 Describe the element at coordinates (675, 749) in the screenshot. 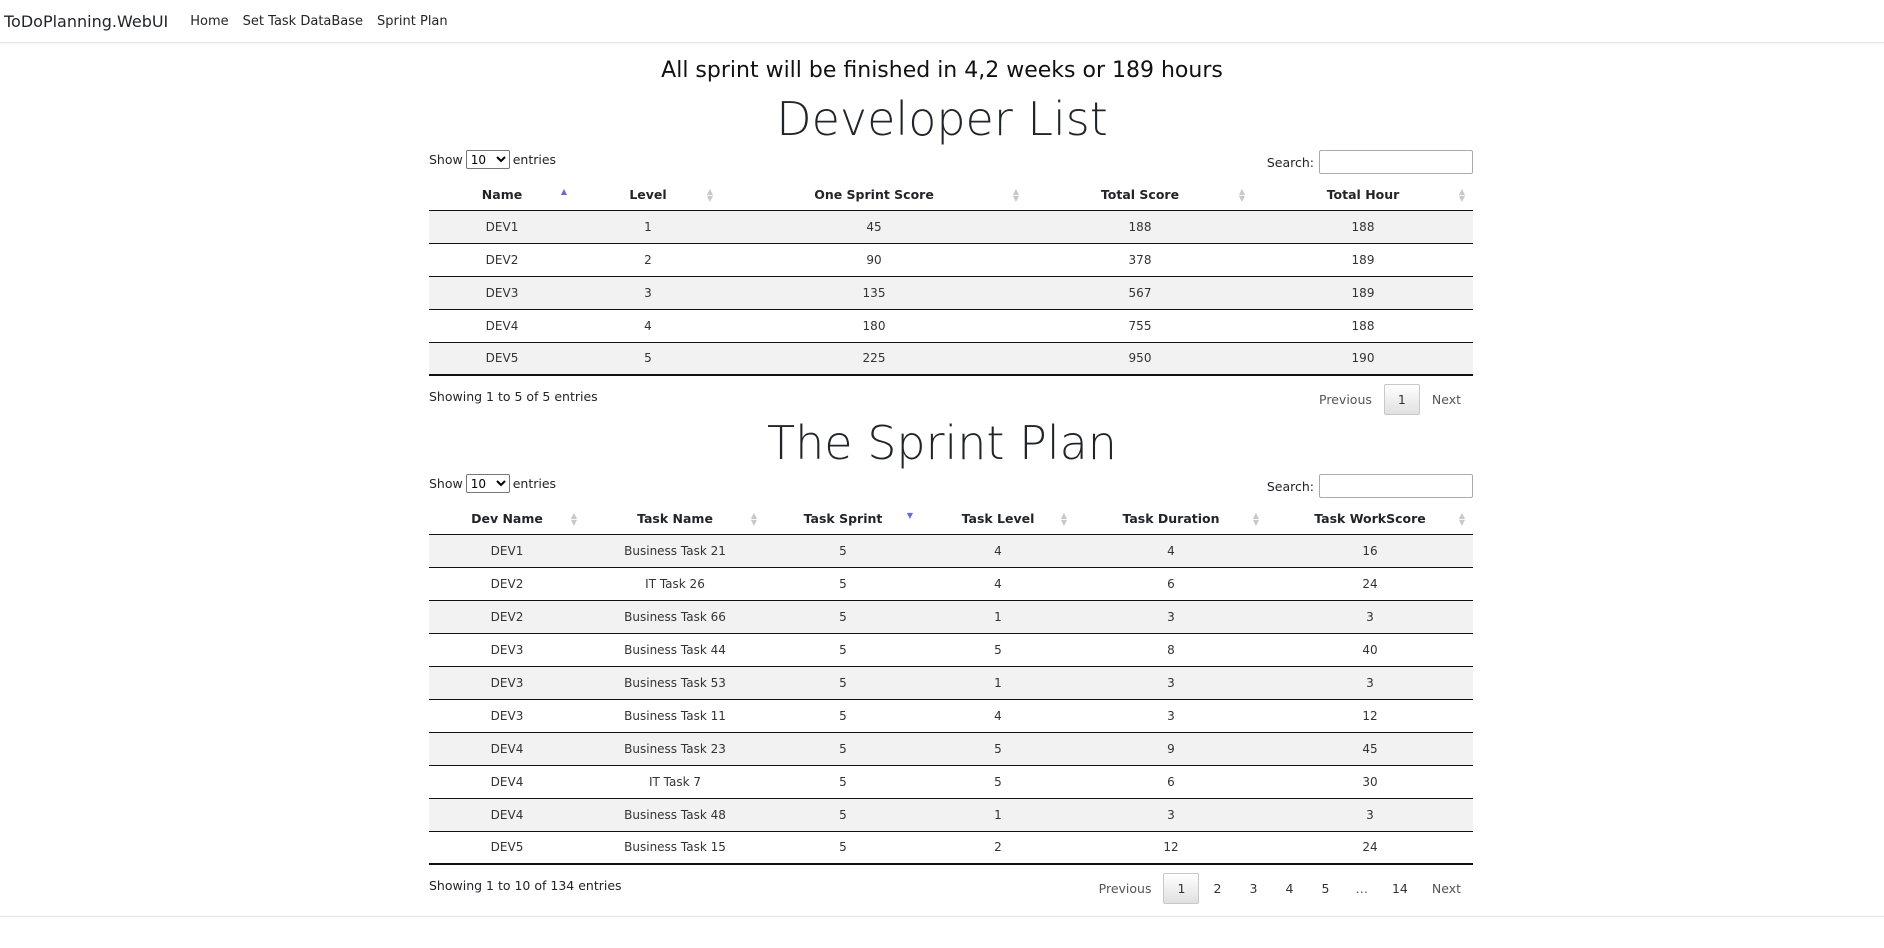

I see `cell: Business Task 23` at that location.